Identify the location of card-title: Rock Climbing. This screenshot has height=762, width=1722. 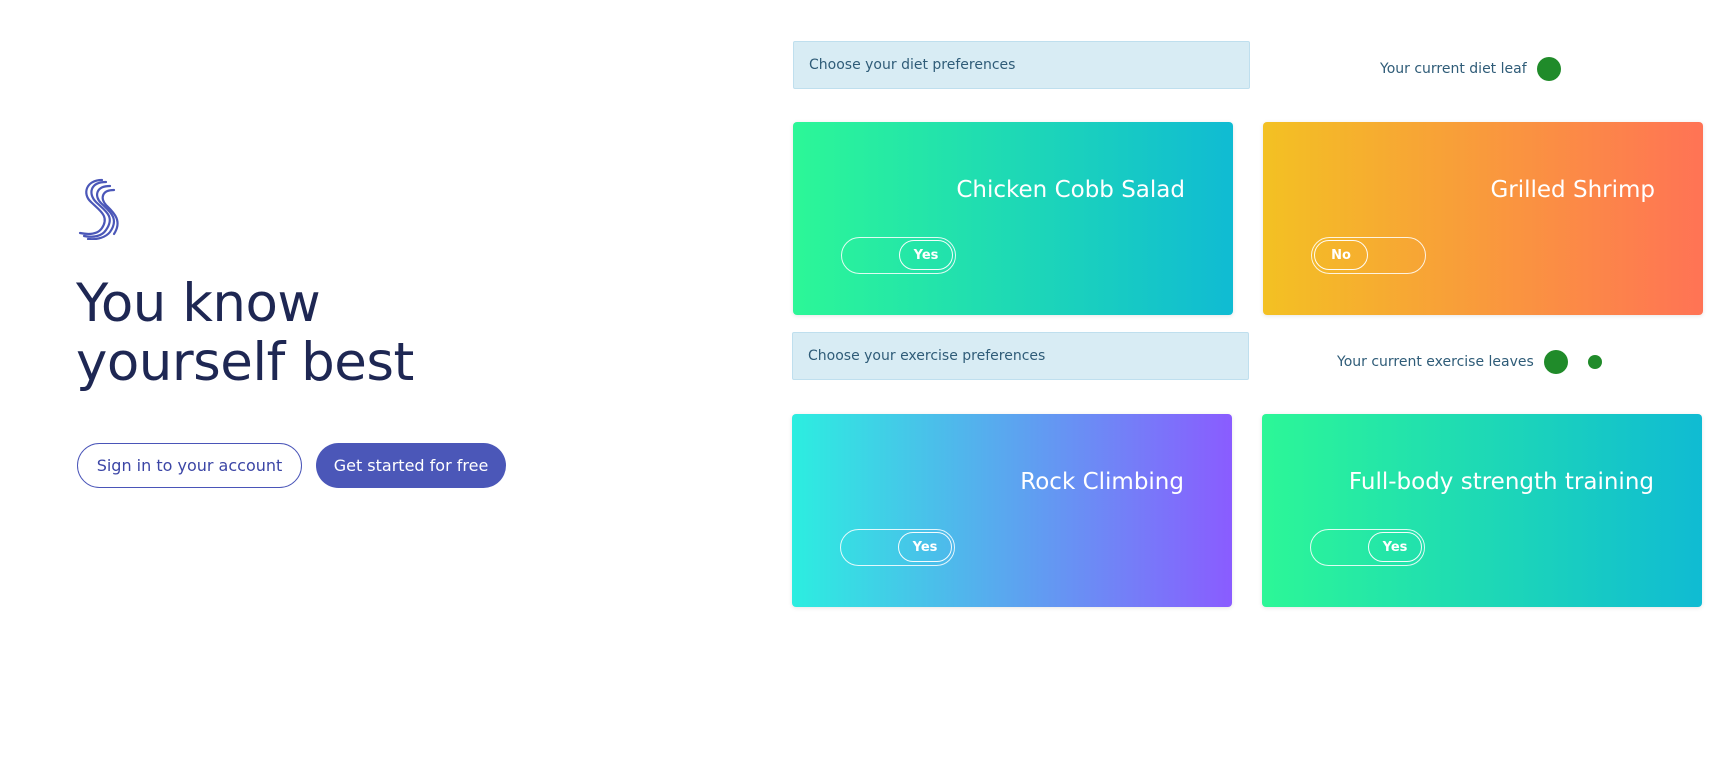
(1102, 482).